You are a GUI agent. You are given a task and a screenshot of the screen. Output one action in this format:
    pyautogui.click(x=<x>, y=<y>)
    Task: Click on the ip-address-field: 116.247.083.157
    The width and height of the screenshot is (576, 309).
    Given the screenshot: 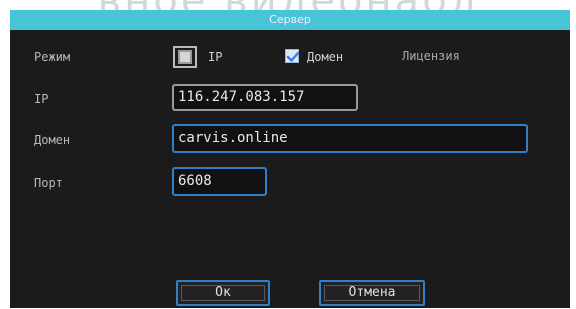 What is the action you would take?
    pyautogui.click(x=265, y=97)
    